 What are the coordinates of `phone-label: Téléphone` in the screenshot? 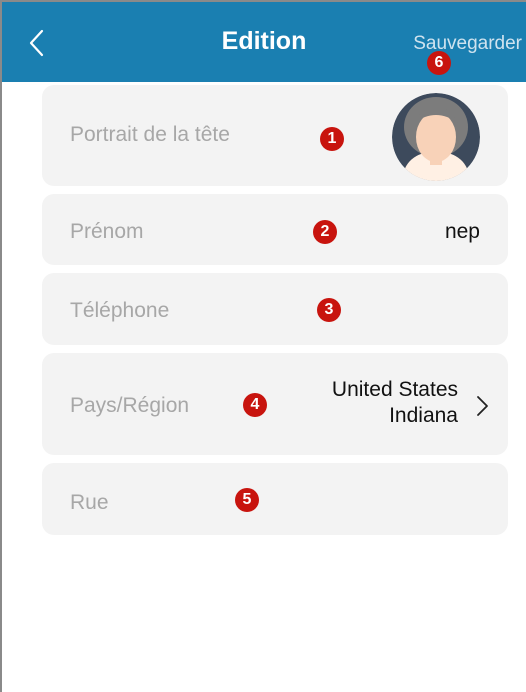 It's located at (120, 310).